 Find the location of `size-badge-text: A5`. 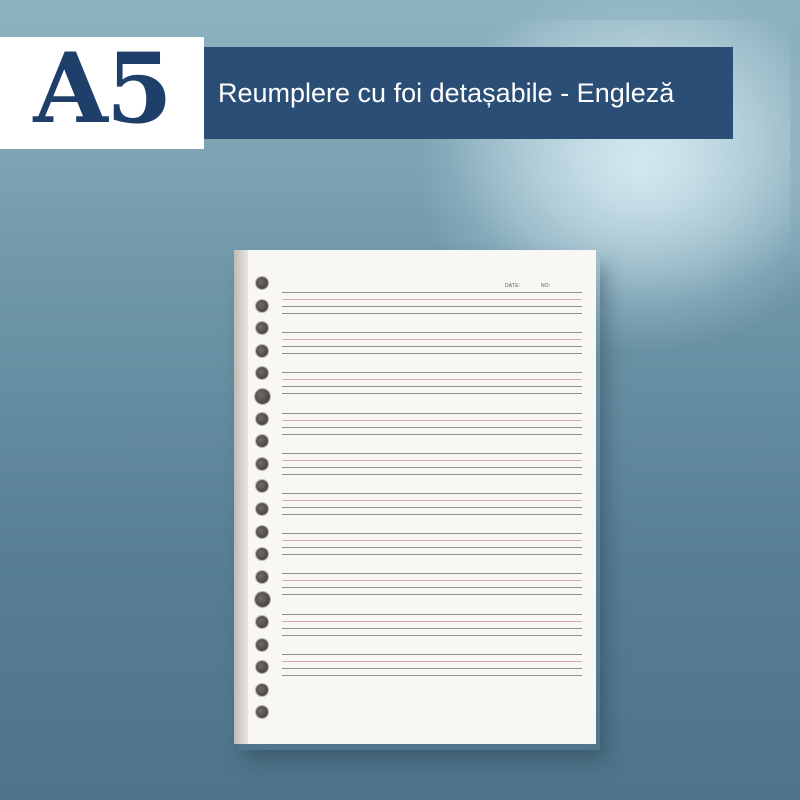

size-badge-text: A5 is located at coordinates (102, 88).